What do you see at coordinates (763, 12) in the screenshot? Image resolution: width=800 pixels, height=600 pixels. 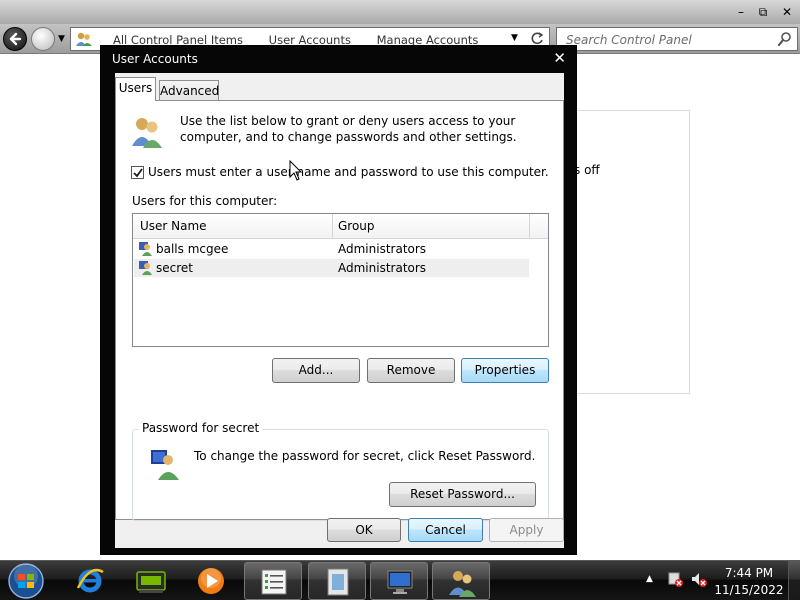 I see `maximize-button: ⧉` at bounding box center [763, 12].